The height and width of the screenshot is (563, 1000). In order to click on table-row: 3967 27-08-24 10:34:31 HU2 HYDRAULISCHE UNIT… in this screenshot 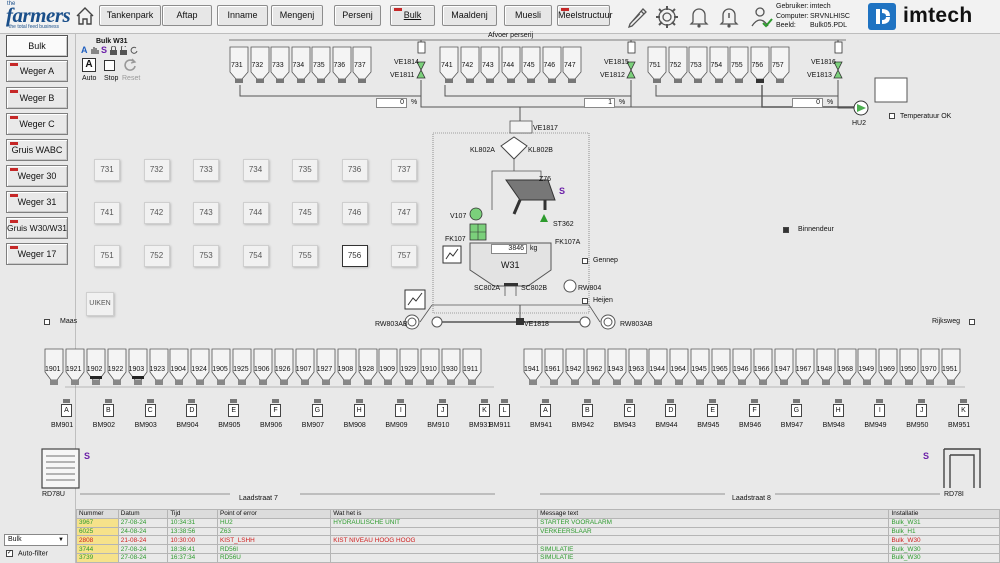, I will do `click(538, 522)`.